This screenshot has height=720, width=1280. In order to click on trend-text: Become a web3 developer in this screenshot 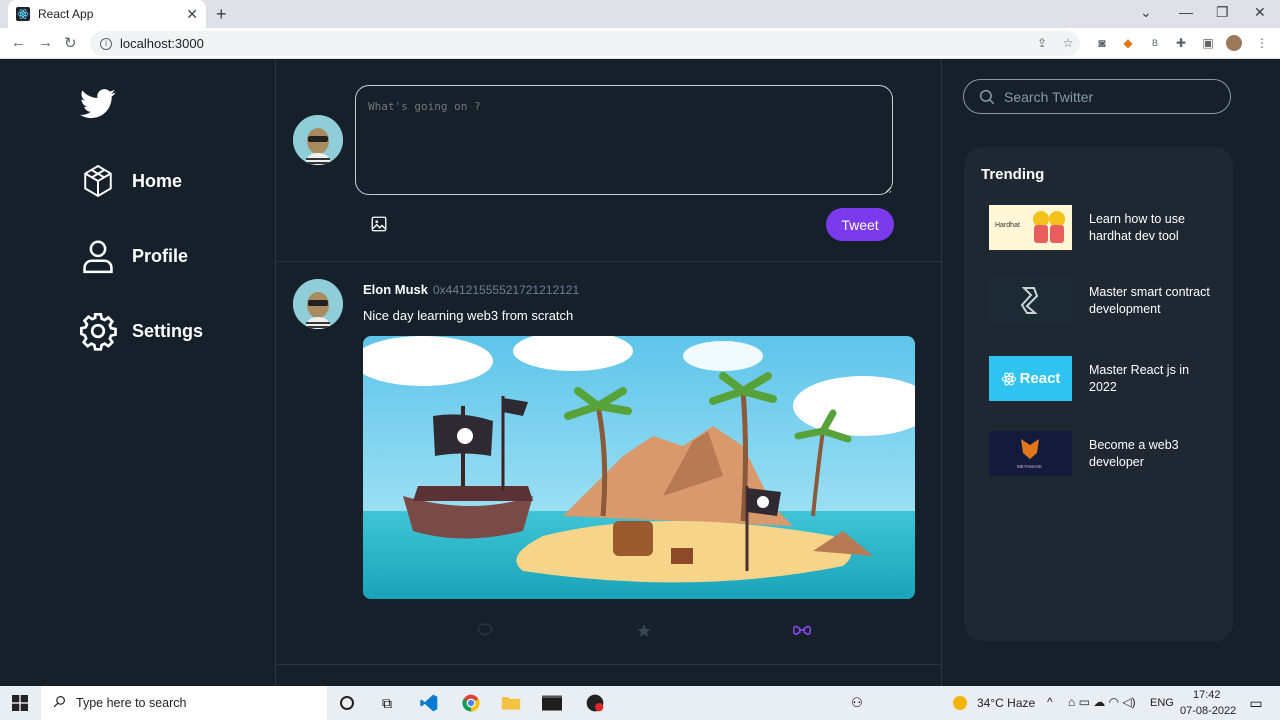, I will do `click(1134, 453)`.